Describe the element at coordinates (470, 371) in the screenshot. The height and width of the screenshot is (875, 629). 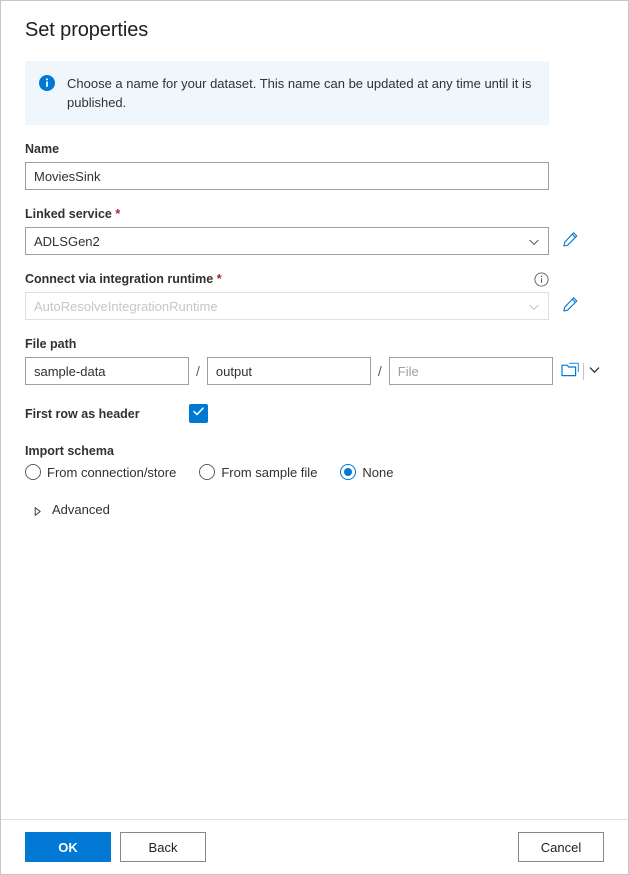
I see `file-path-file-input` at that location.